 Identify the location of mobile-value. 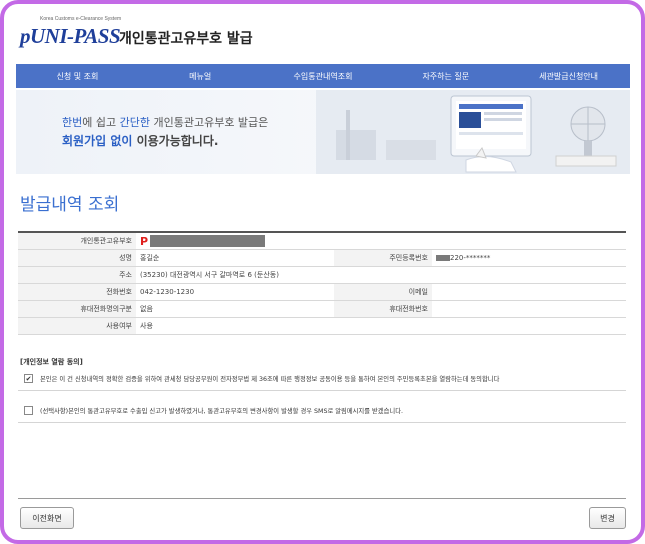
(529, 309).